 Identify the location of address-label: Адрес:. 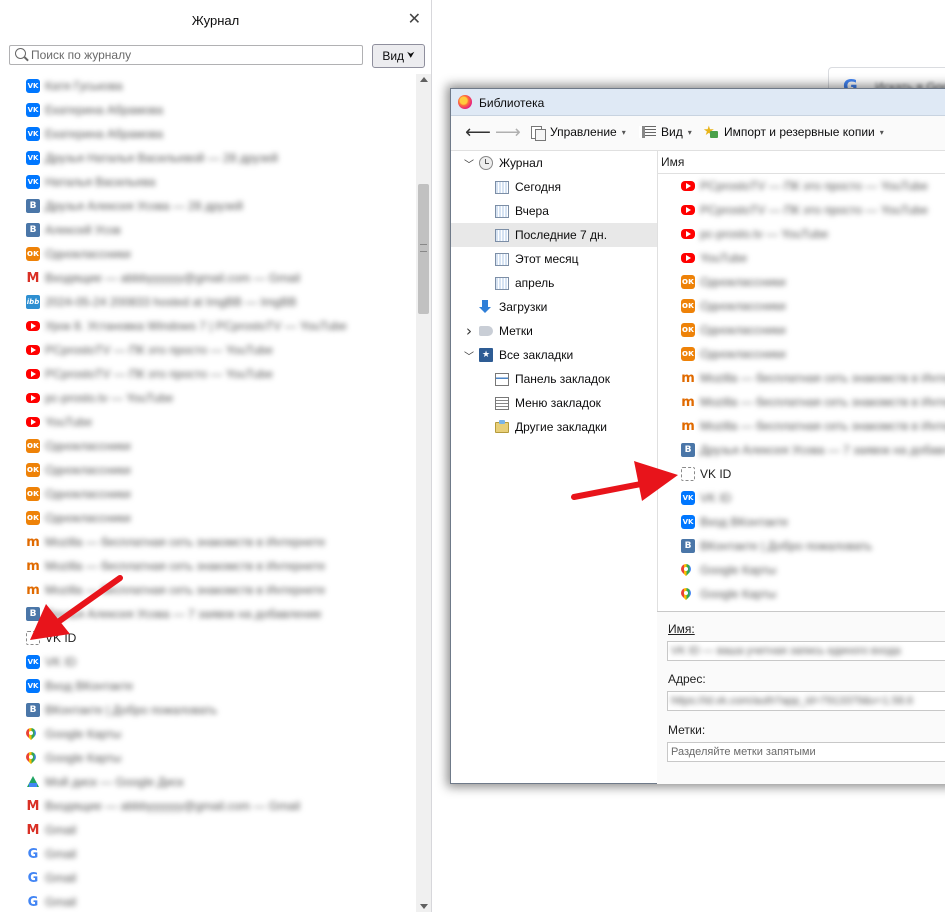
(687, 679).